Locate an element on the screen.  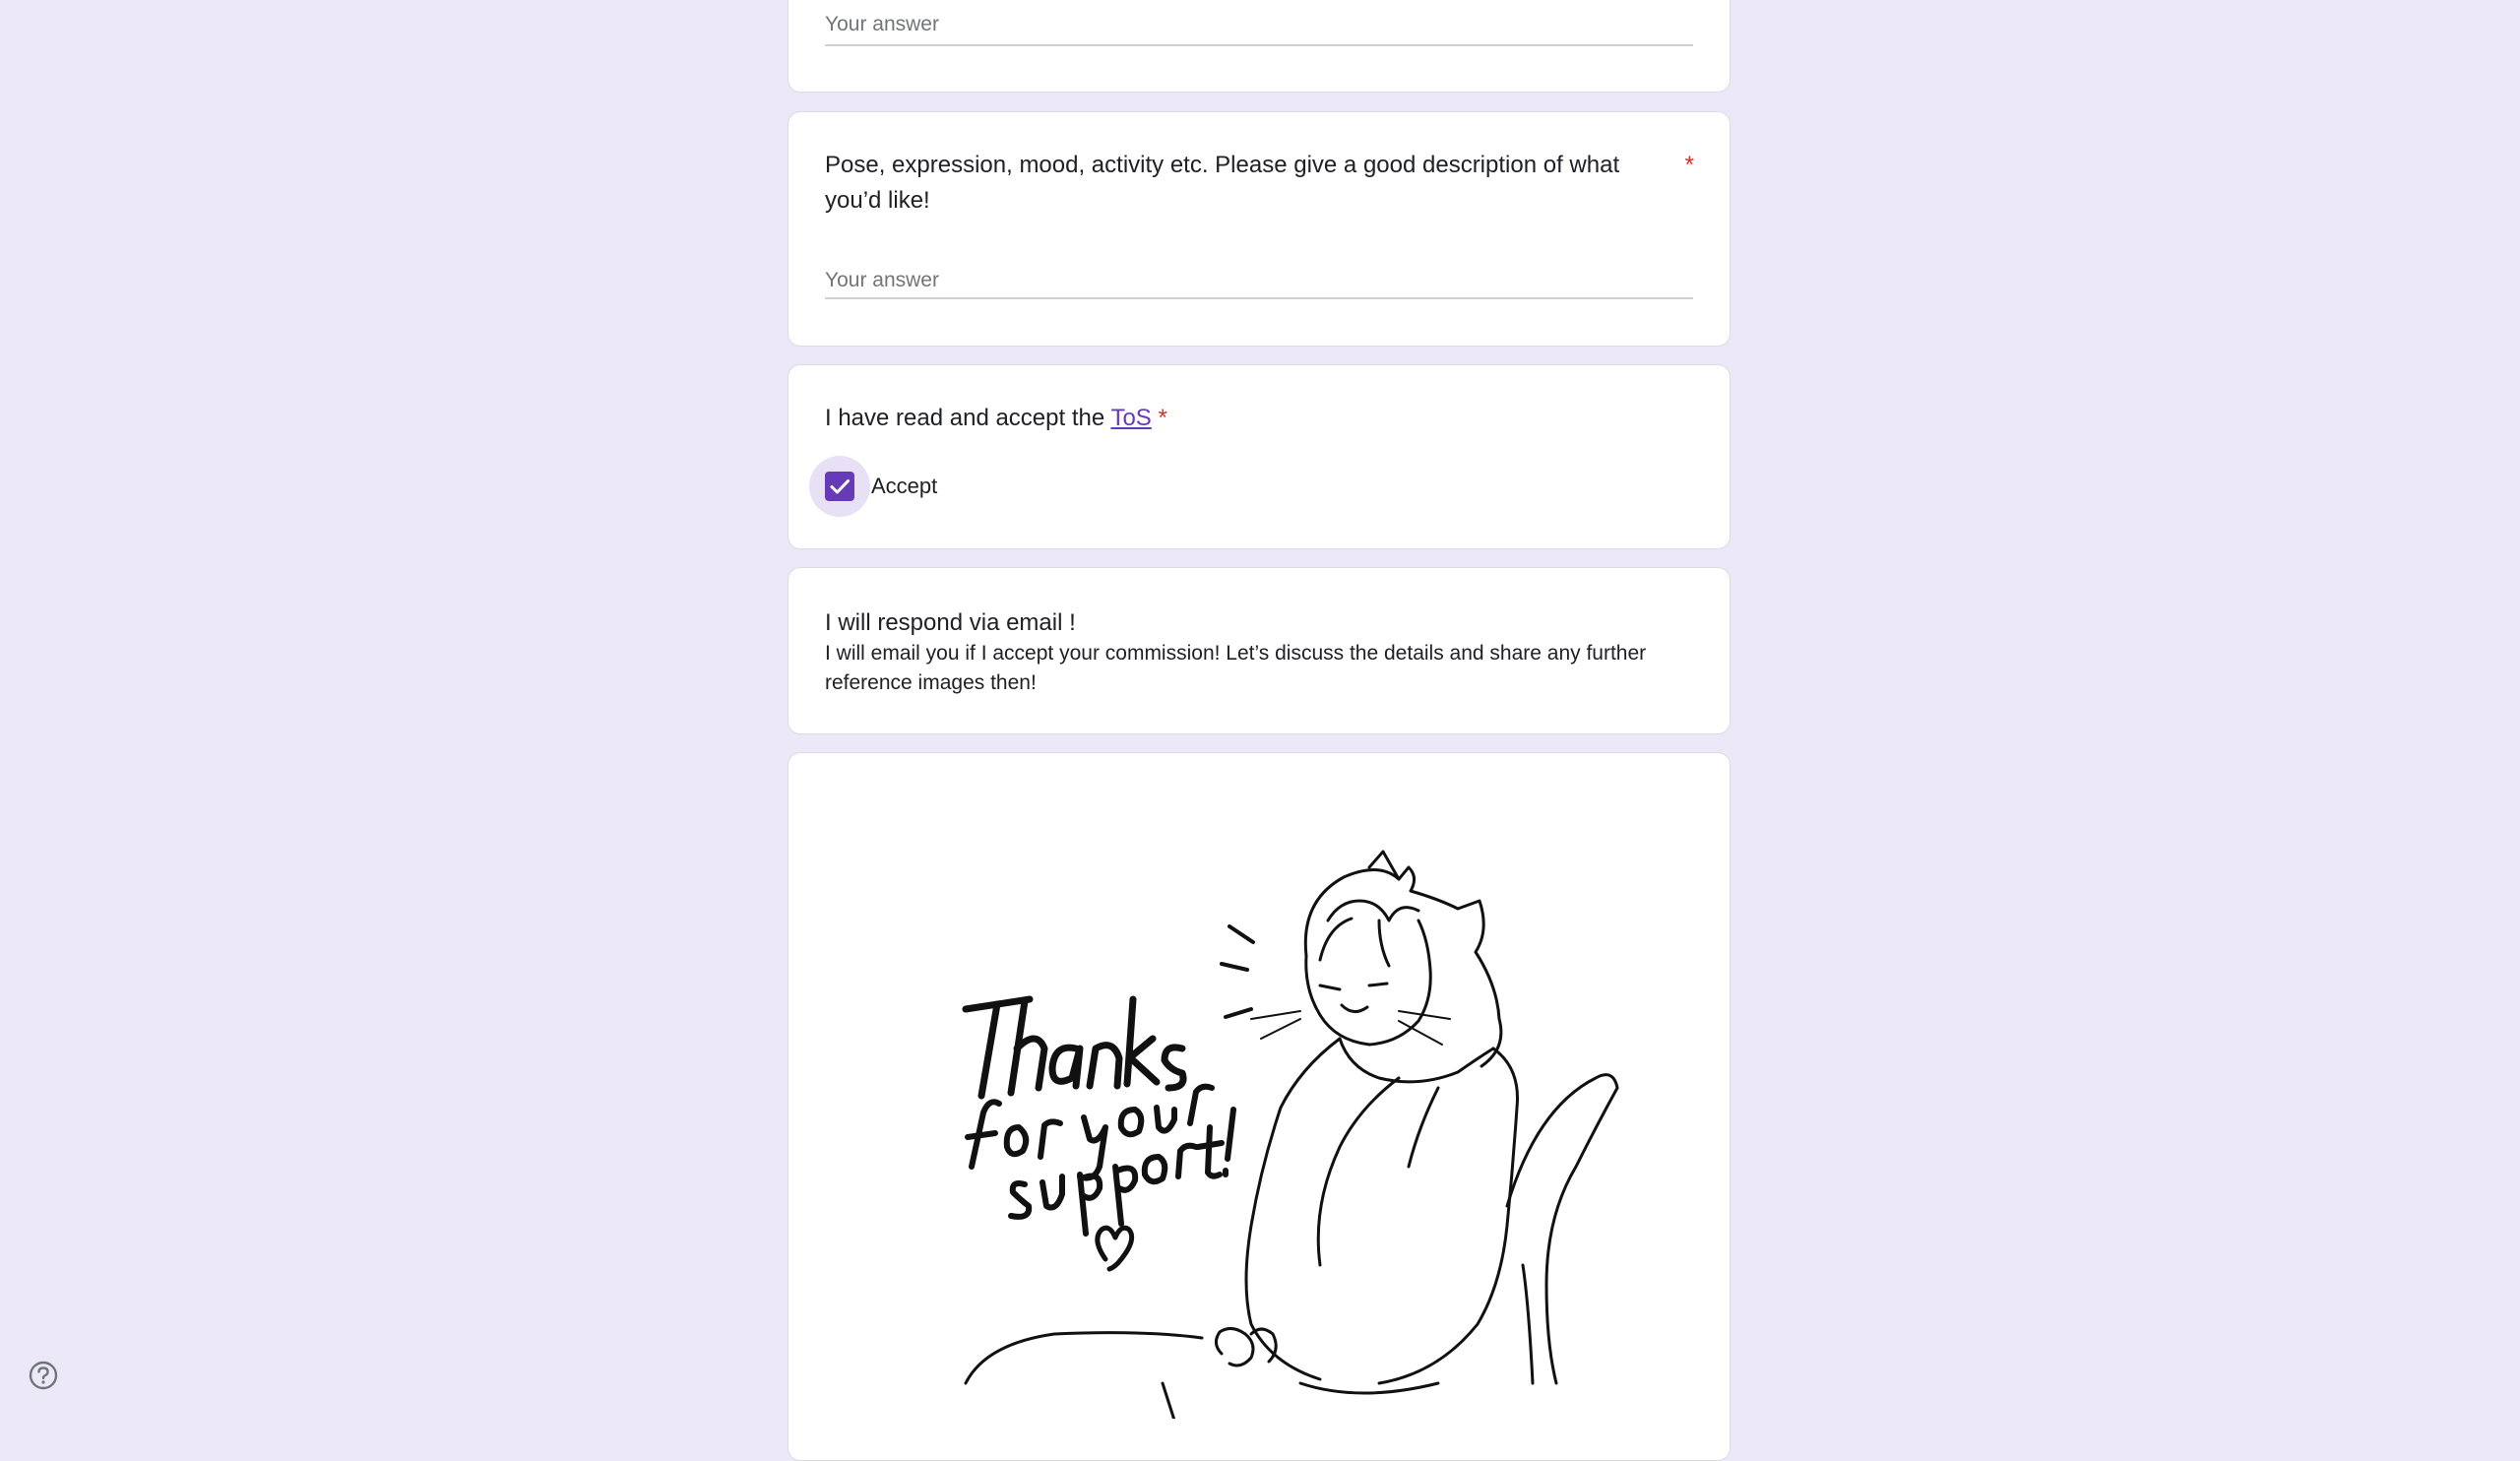
section-title: I will respond via email ! is located at coordinates (950, 622).